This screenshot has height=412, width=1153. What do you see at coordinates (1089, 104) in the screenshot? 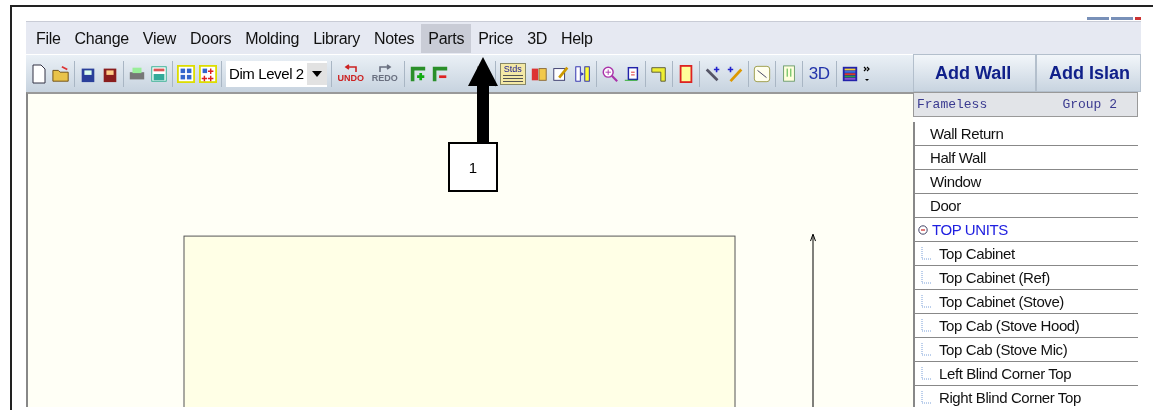
I see `group-label: Group 2` at bounding box center [1089, 104].